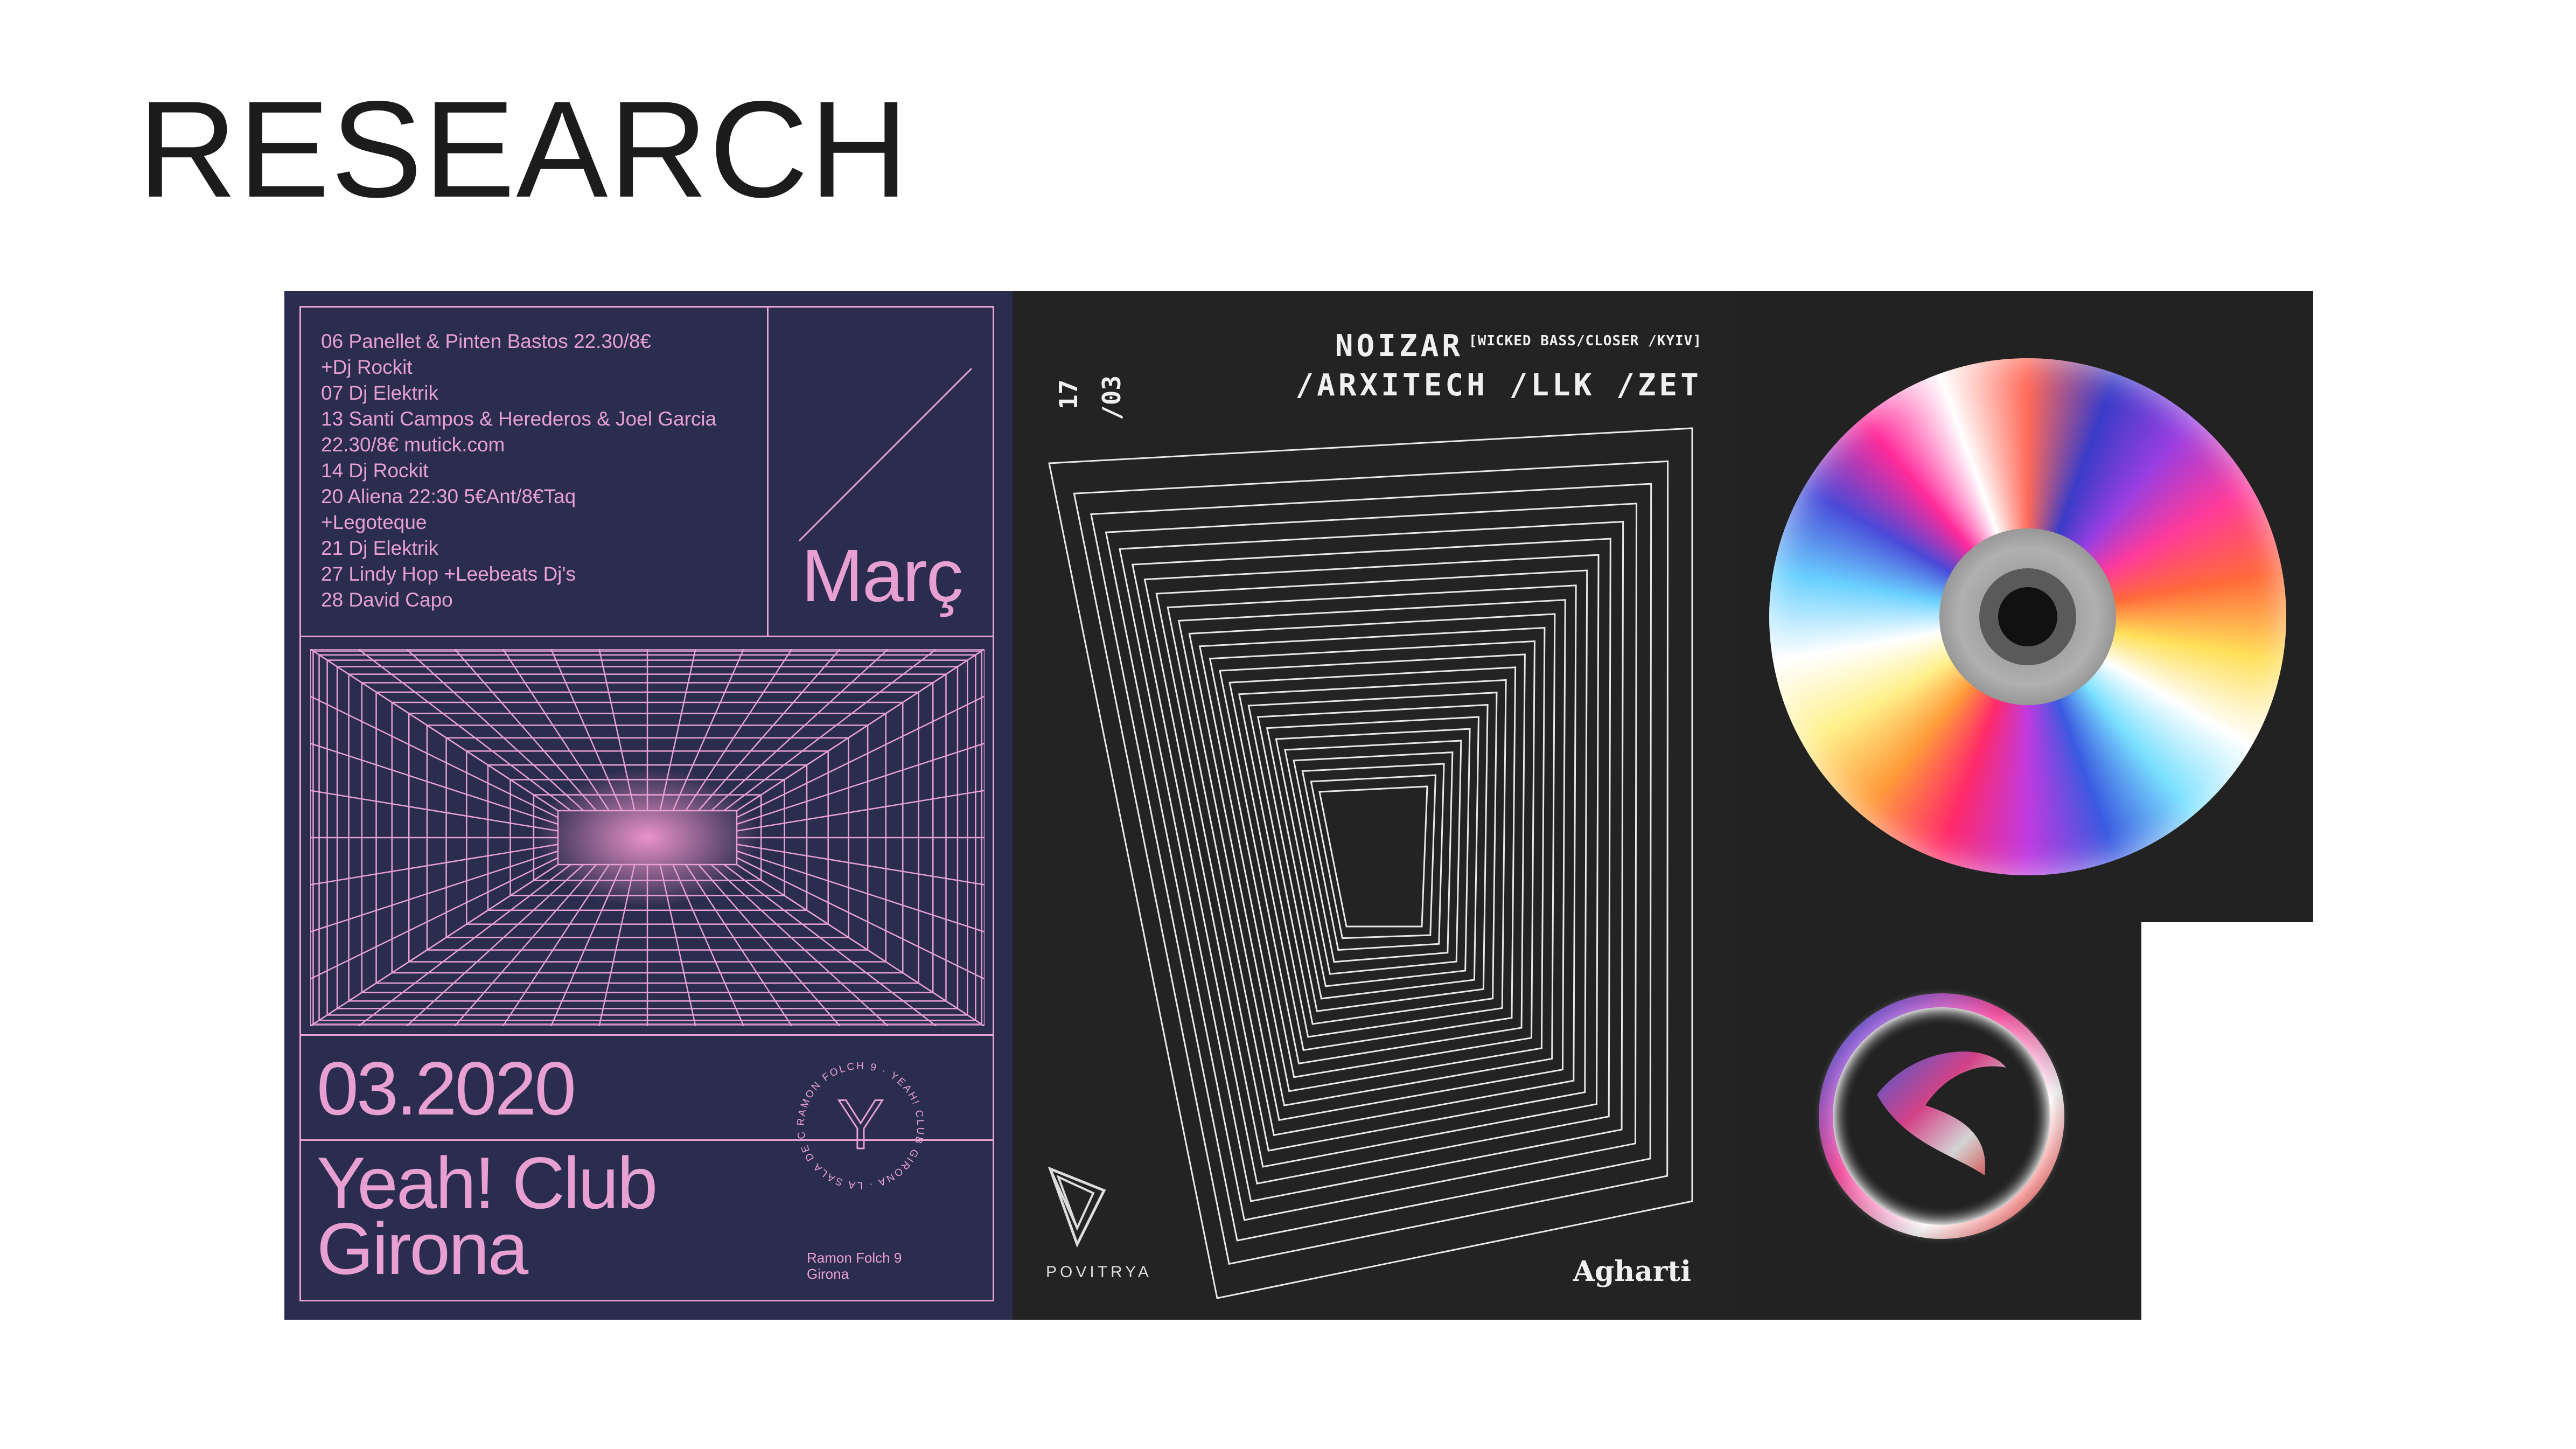 This screenshot has width=2576, height=1449. Describe the element at coordinates (422, 1249) in the screenshot. I see `club-name-line: Girona` at that location.